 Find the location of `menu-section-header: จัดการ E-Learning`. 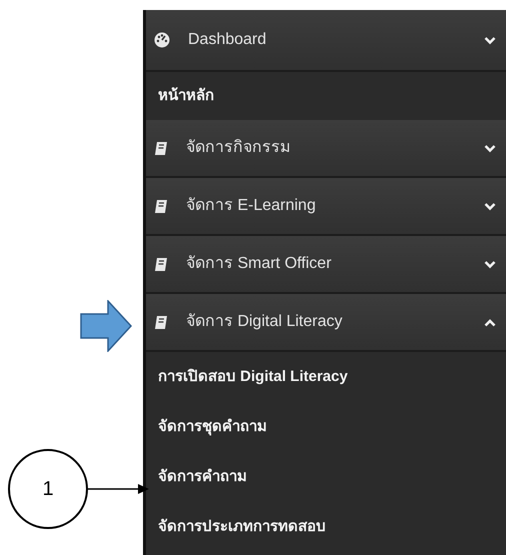

menu-section-header: จัดการ E-Learning is located at coordinates (326, 207).